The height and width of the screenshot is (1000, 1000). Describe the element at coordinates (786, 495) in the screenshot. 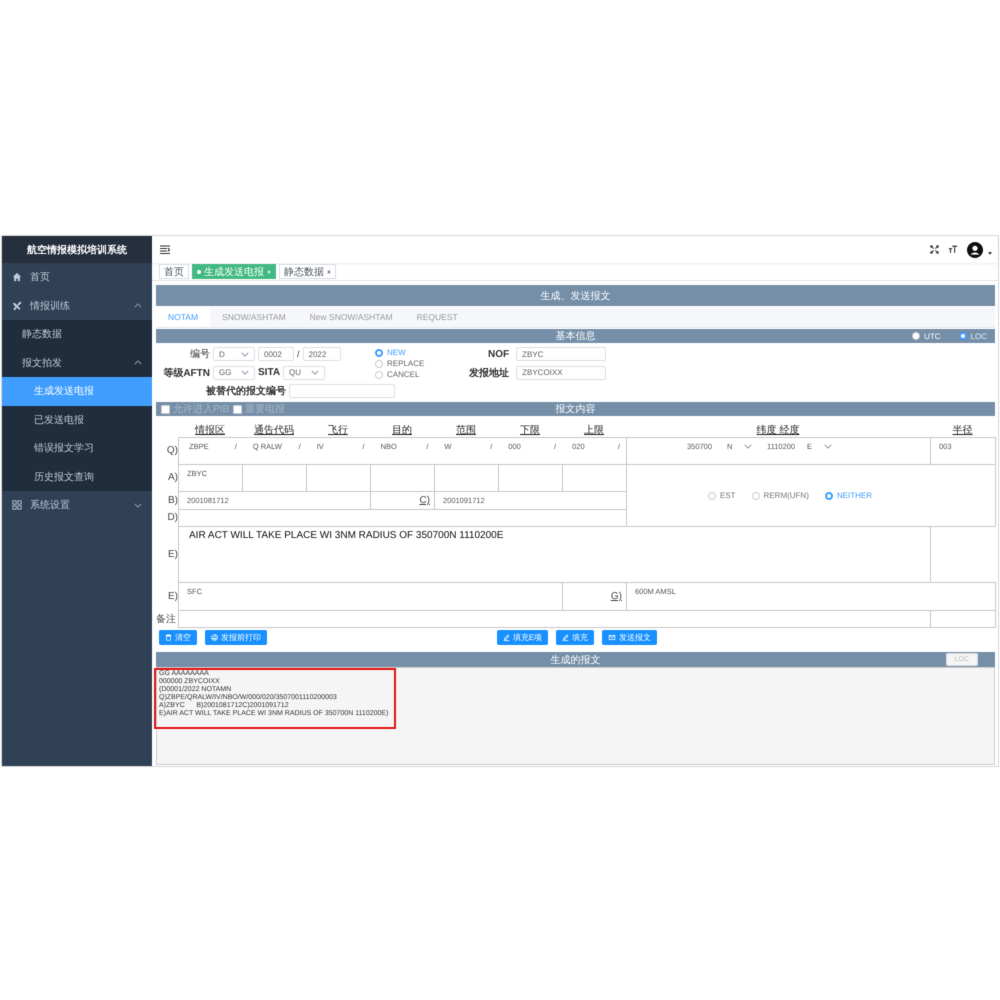

I see `radio-label: RERM(UFN)` at that location.